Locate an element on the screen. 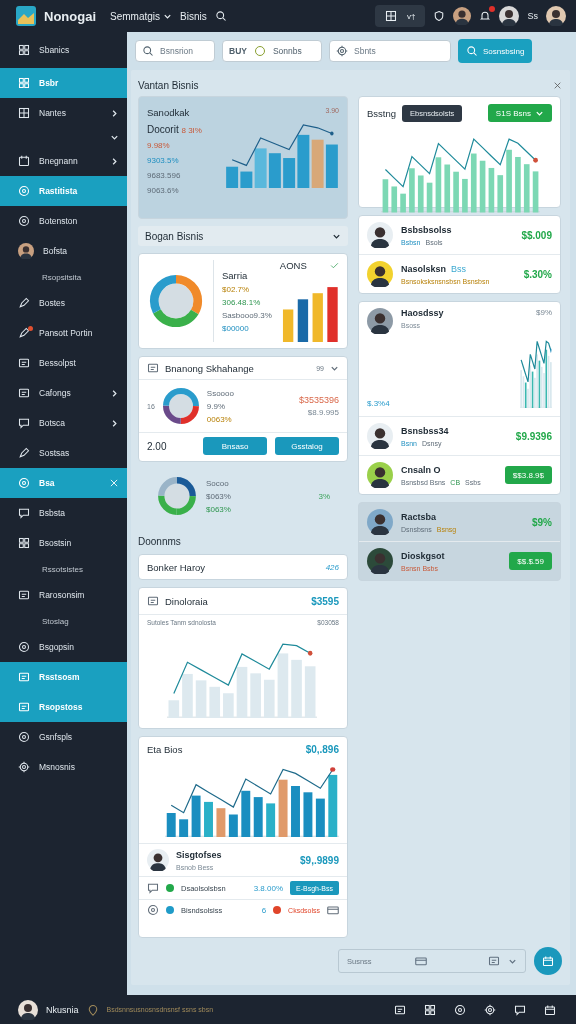 The height and width of the screenshot is (1024, 576). stat-value: 9303.5% is located at coordinates (163, 160).